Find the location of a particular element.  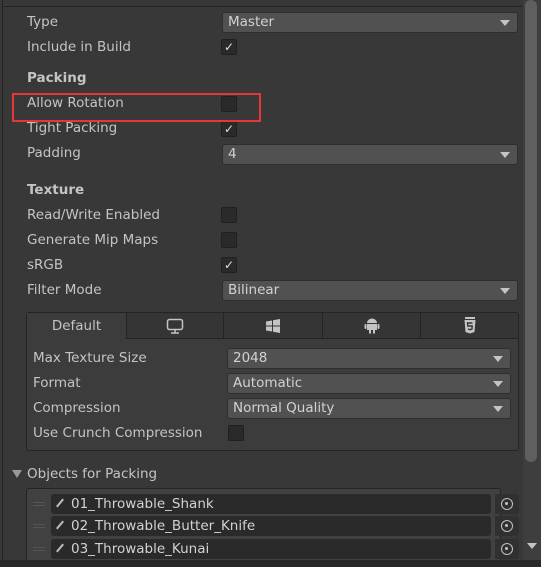

type-dropdown: Master is located at coordinates (370, 22).